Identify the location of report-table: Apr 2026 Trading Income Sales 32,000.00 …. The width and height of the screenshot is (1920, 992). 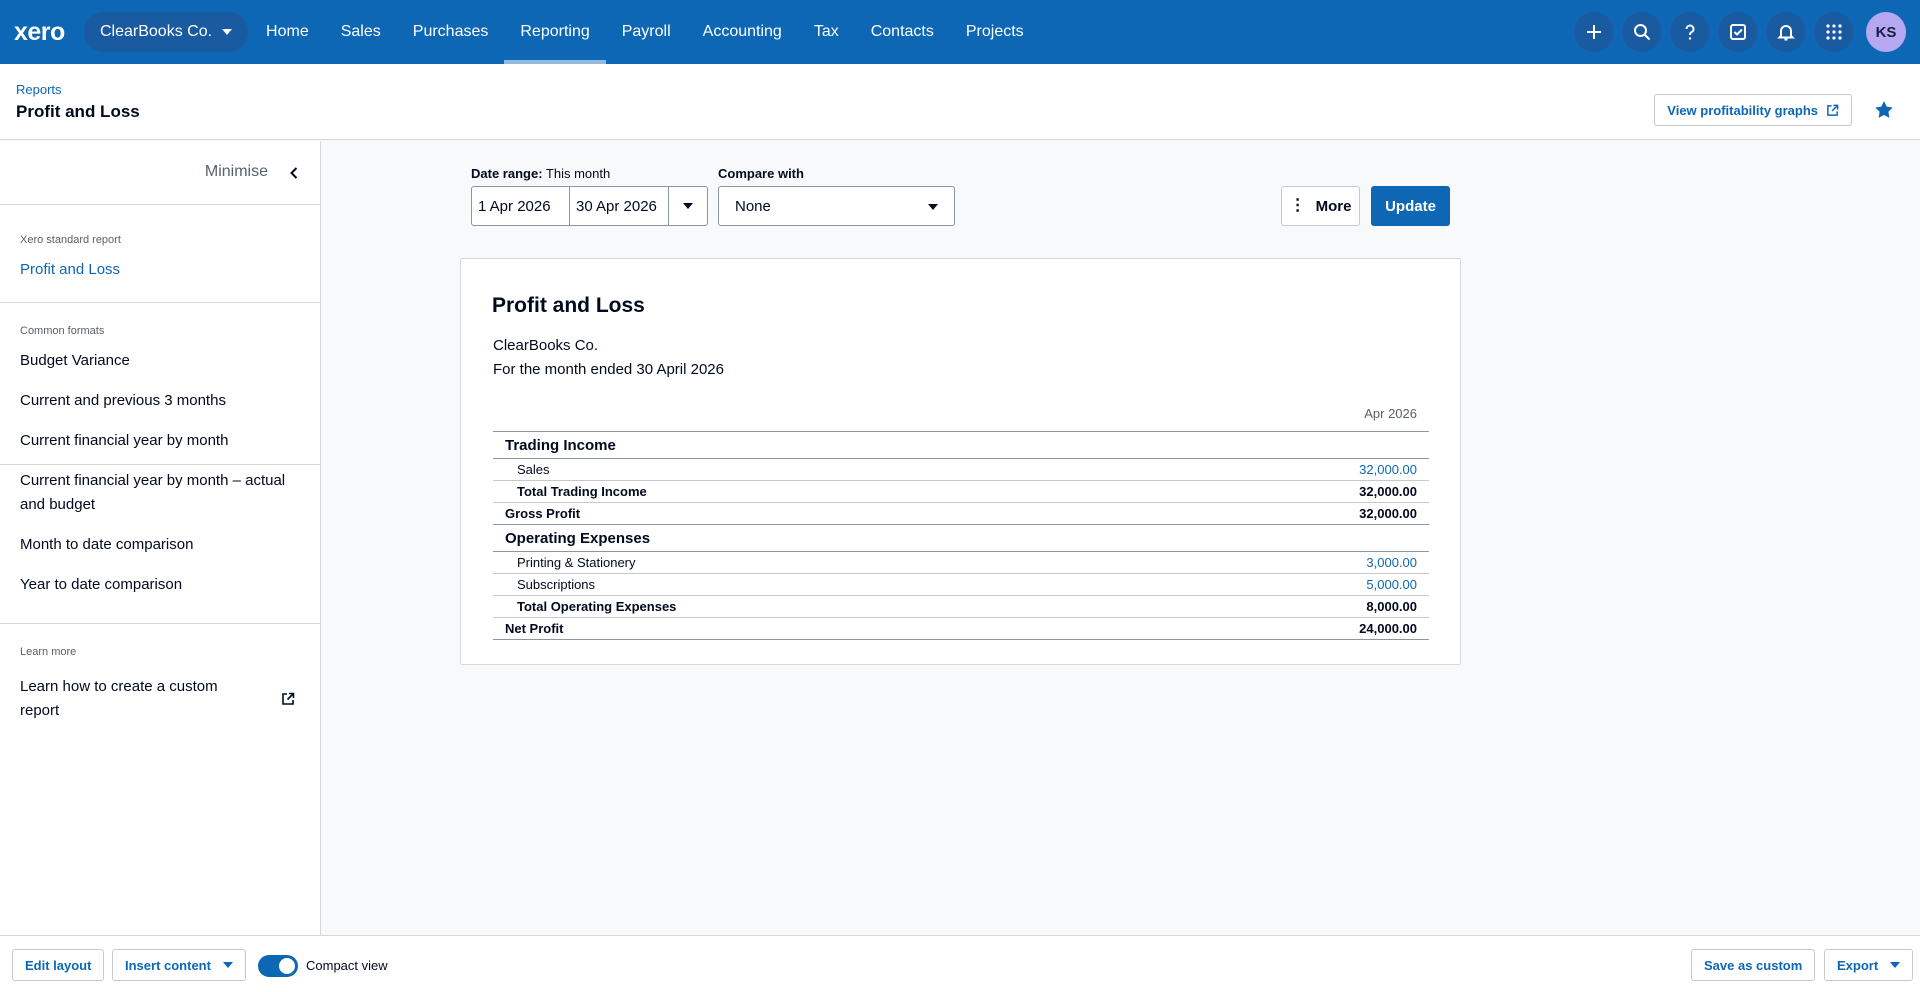
(961, 523).